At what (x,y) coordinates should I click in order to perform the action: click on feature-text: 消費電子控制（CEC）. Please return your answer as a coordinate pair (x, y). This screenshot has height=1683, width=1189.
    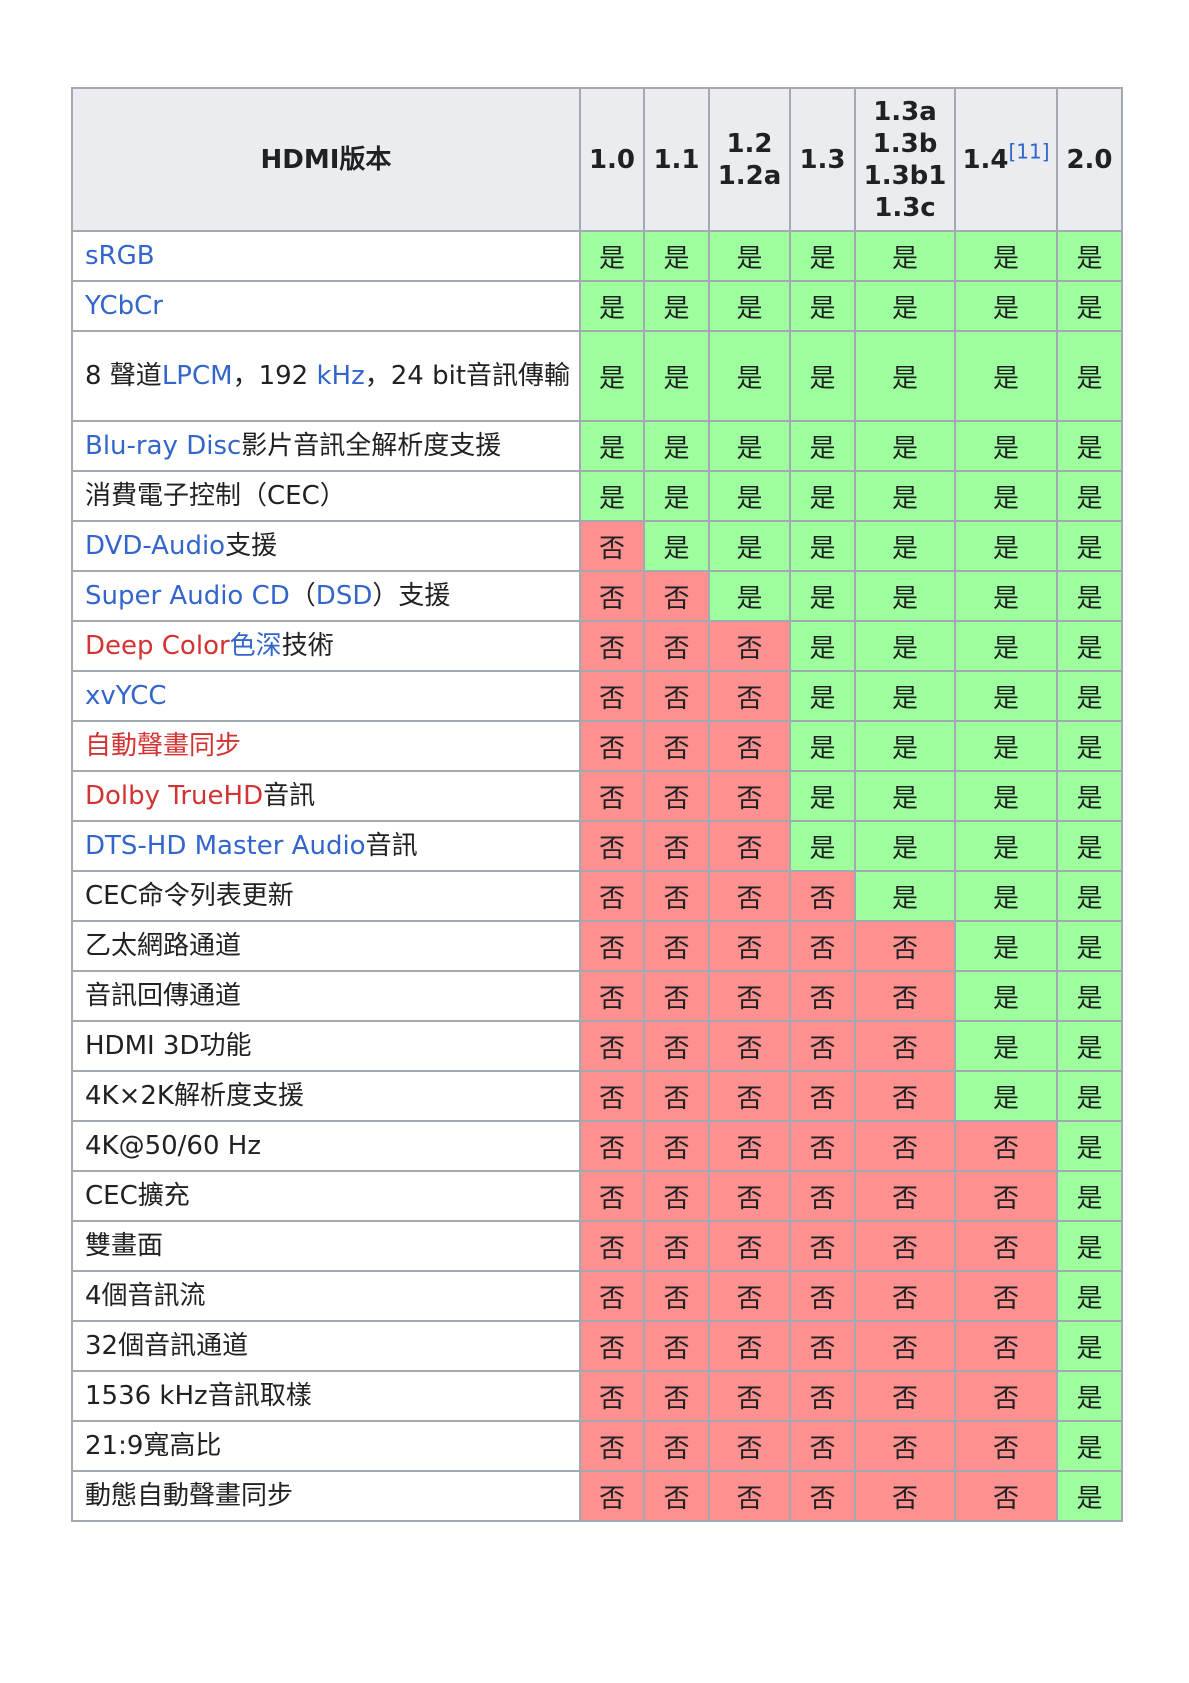
    Looking at the image, I should click on (215, 495).